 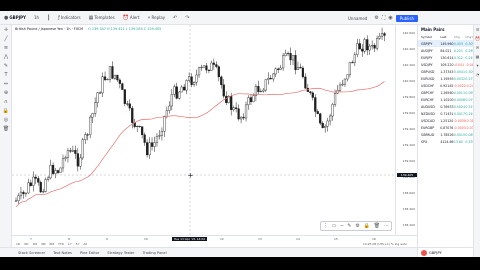 I want to click on templates-button: ▦ Templates, so click(x=102, y=18).